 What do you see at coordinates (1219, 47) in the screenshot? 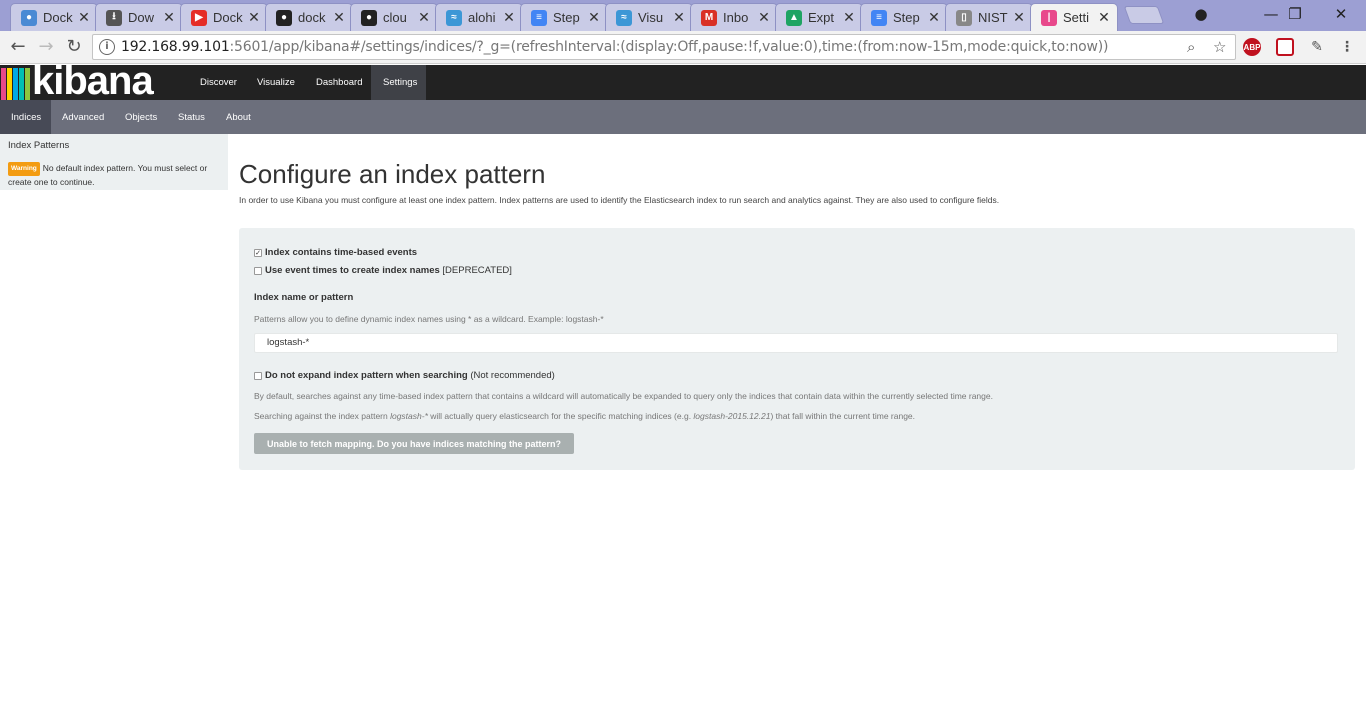
I see `bookmark-star-icon: ☆` at bounding box center [1219, 47].